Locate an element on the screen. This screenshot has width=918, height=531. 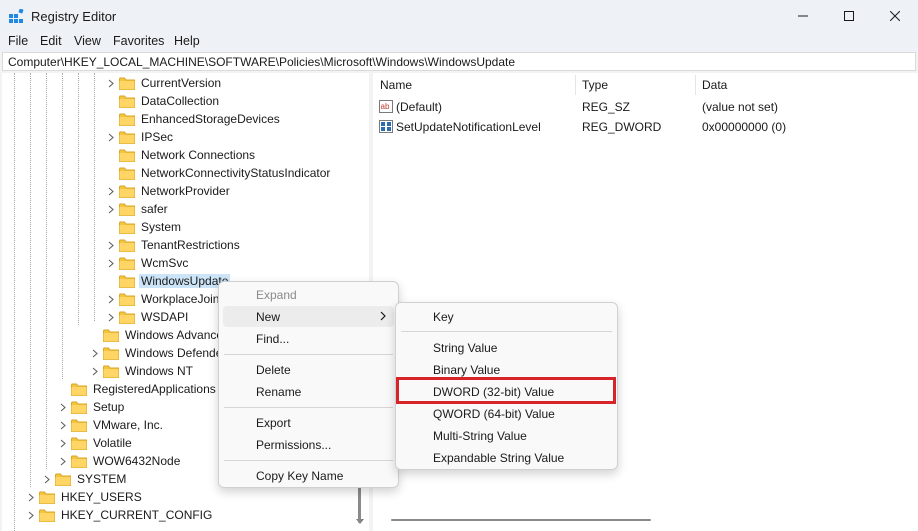
tree-item: HKEY_CURRENT_CONFIG is located at coordinates (119, 515).